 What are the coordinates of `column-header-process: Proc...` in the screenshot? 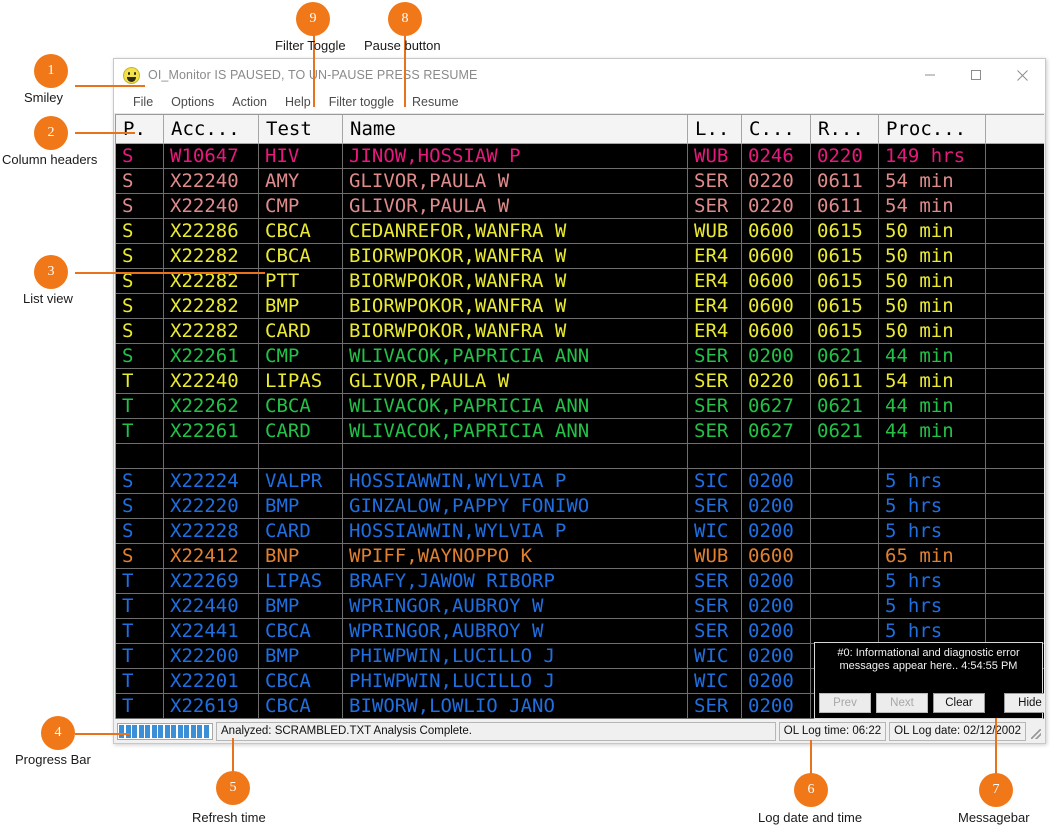 It's located at (932, 129).